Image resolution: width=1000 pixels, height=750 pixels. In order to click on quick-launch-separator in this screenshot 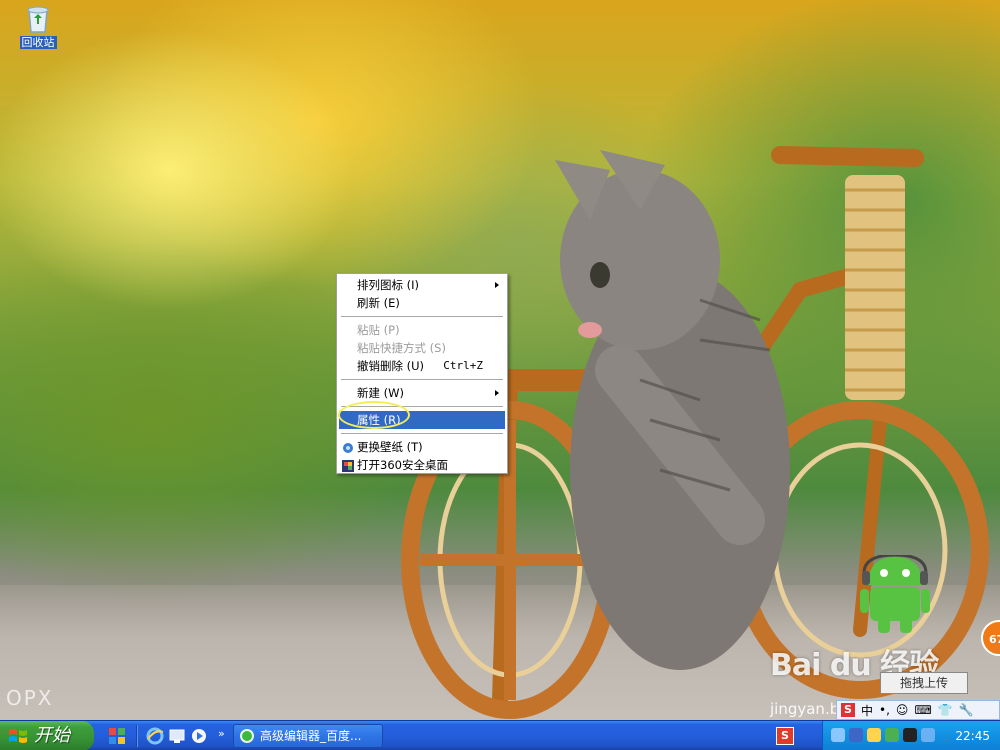, I will do `click(137, 736)`.